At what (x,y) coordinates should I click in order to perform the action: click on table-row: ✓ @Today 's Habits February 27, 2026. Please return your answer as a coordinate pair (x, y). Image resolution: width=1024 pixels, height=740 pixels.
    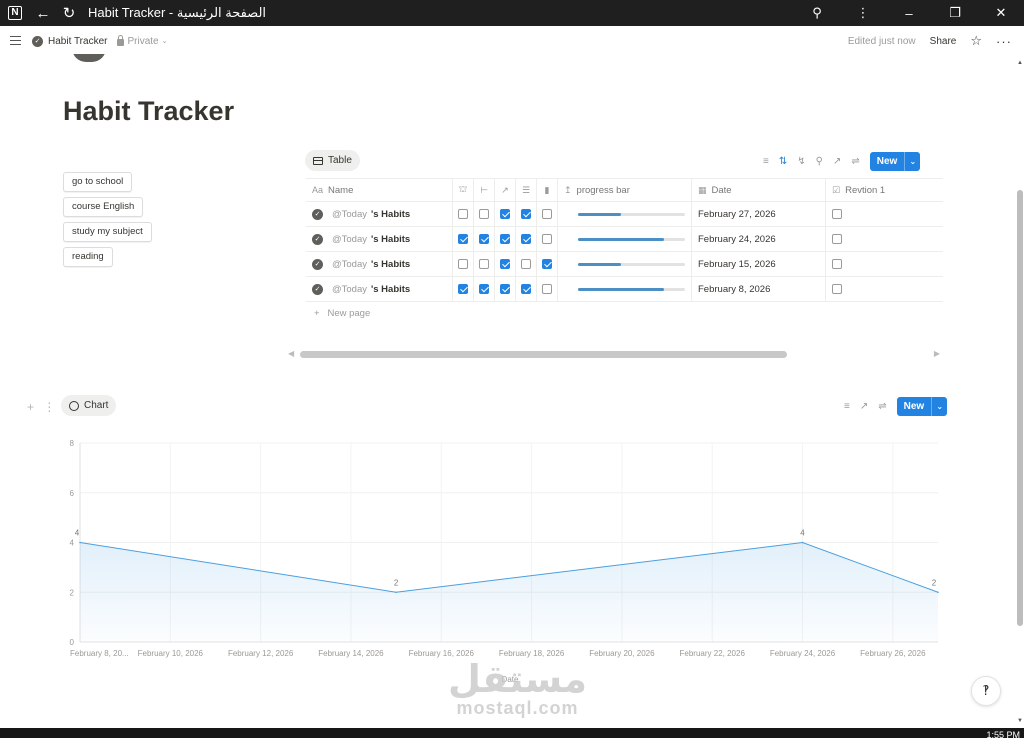
    Looking at the image, I should click on (624, 214).